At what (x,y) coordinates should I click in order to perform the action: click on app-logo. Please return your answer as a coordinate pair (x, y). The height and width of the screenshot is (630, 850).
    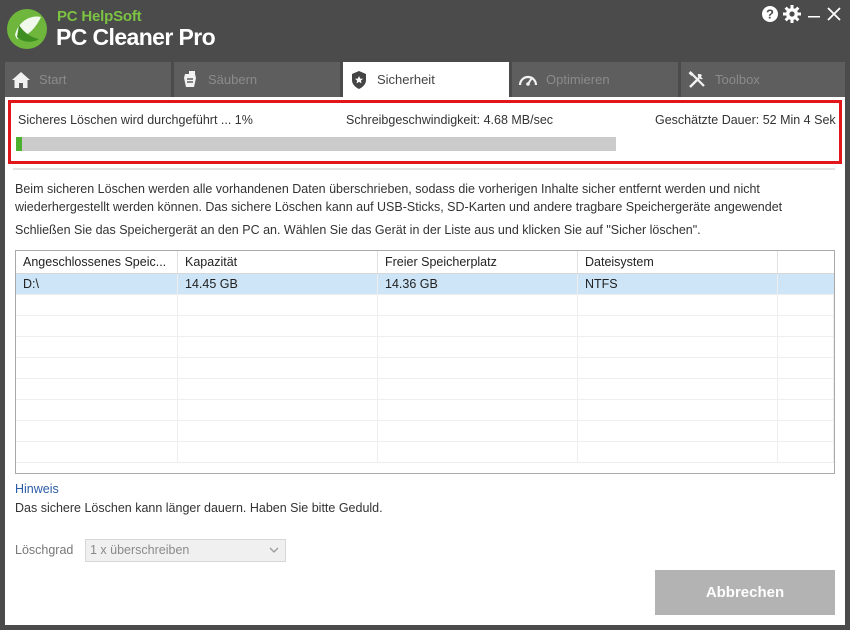
    Looking at the image, I should click on (27, 29).